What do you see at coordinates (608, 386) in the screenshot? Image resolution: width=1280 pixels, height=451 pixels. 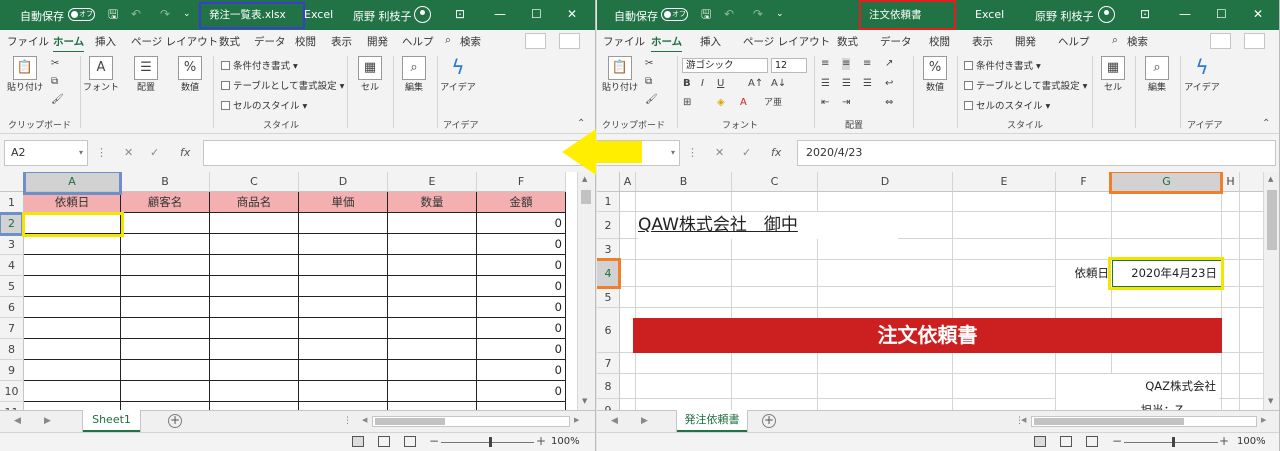 I see `row-header: 8` at bounding box center [608, 386].